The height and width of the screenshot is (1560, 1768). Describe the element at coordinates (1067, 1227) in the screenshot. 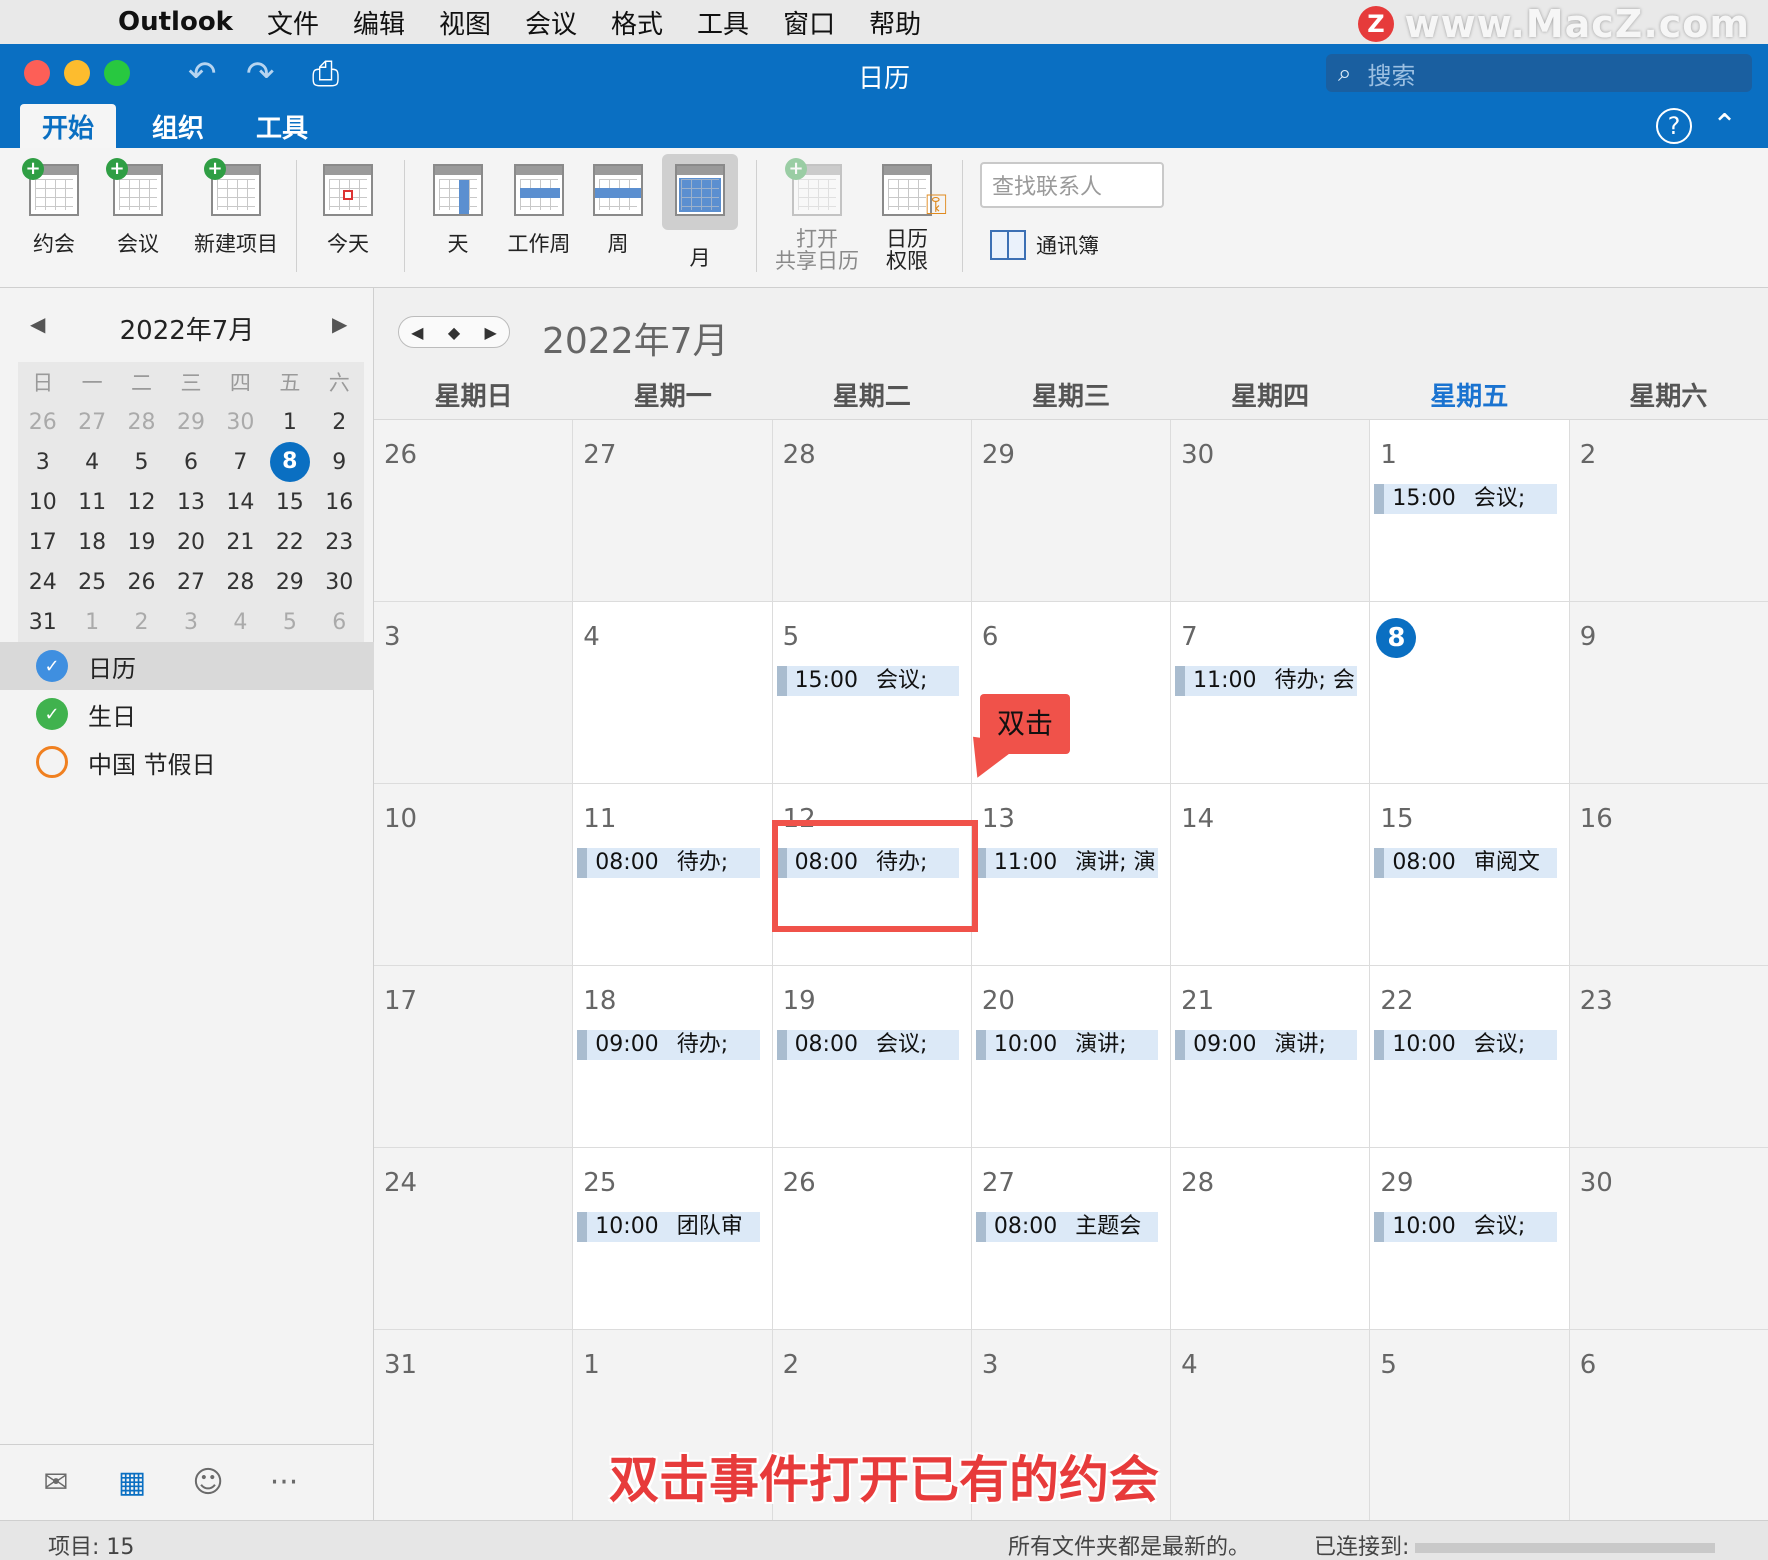

I see `calendar-event: 08:00 主题会` at that location.